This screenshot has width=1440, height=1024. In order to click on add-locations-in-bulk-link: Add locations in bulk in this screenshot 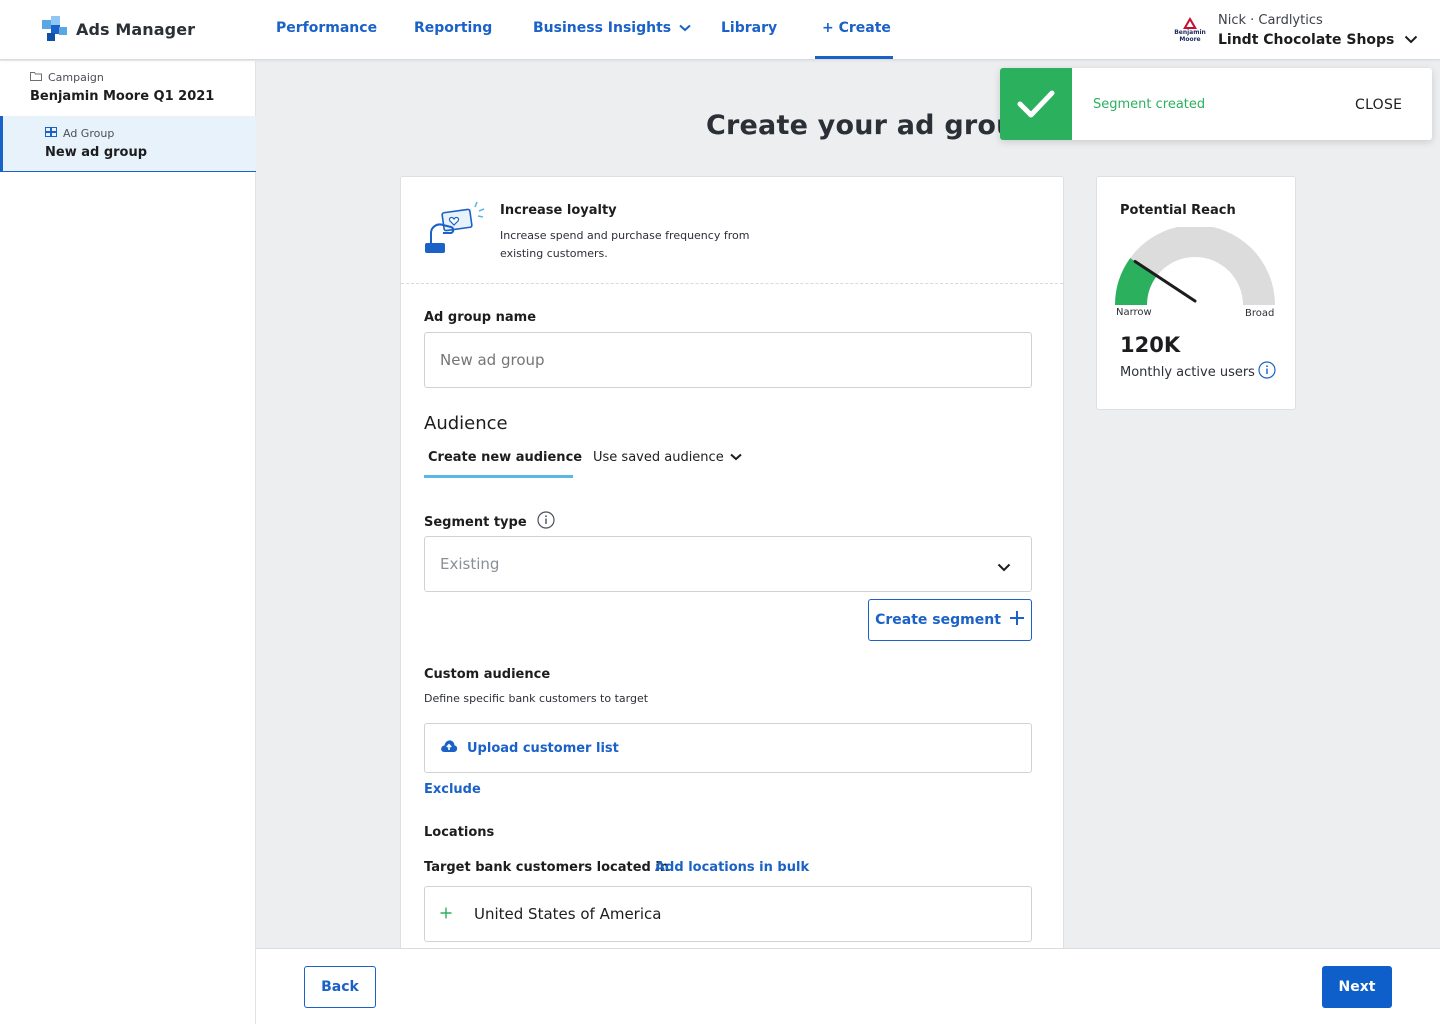, I will do `click(732, 867)`.